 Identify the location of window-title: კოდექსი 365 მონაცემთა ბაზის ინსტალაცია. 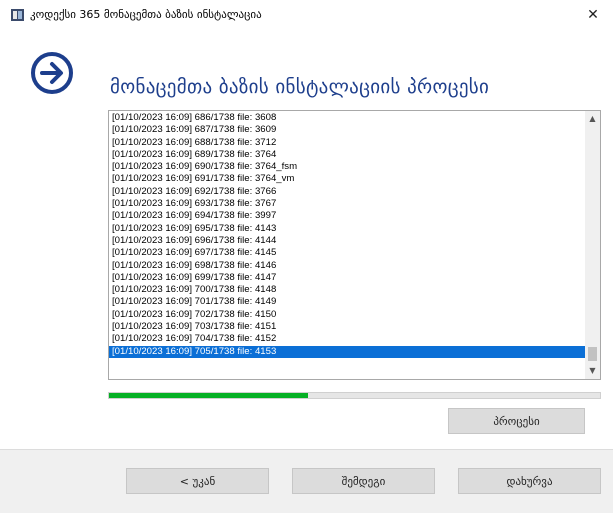
(146, 14).